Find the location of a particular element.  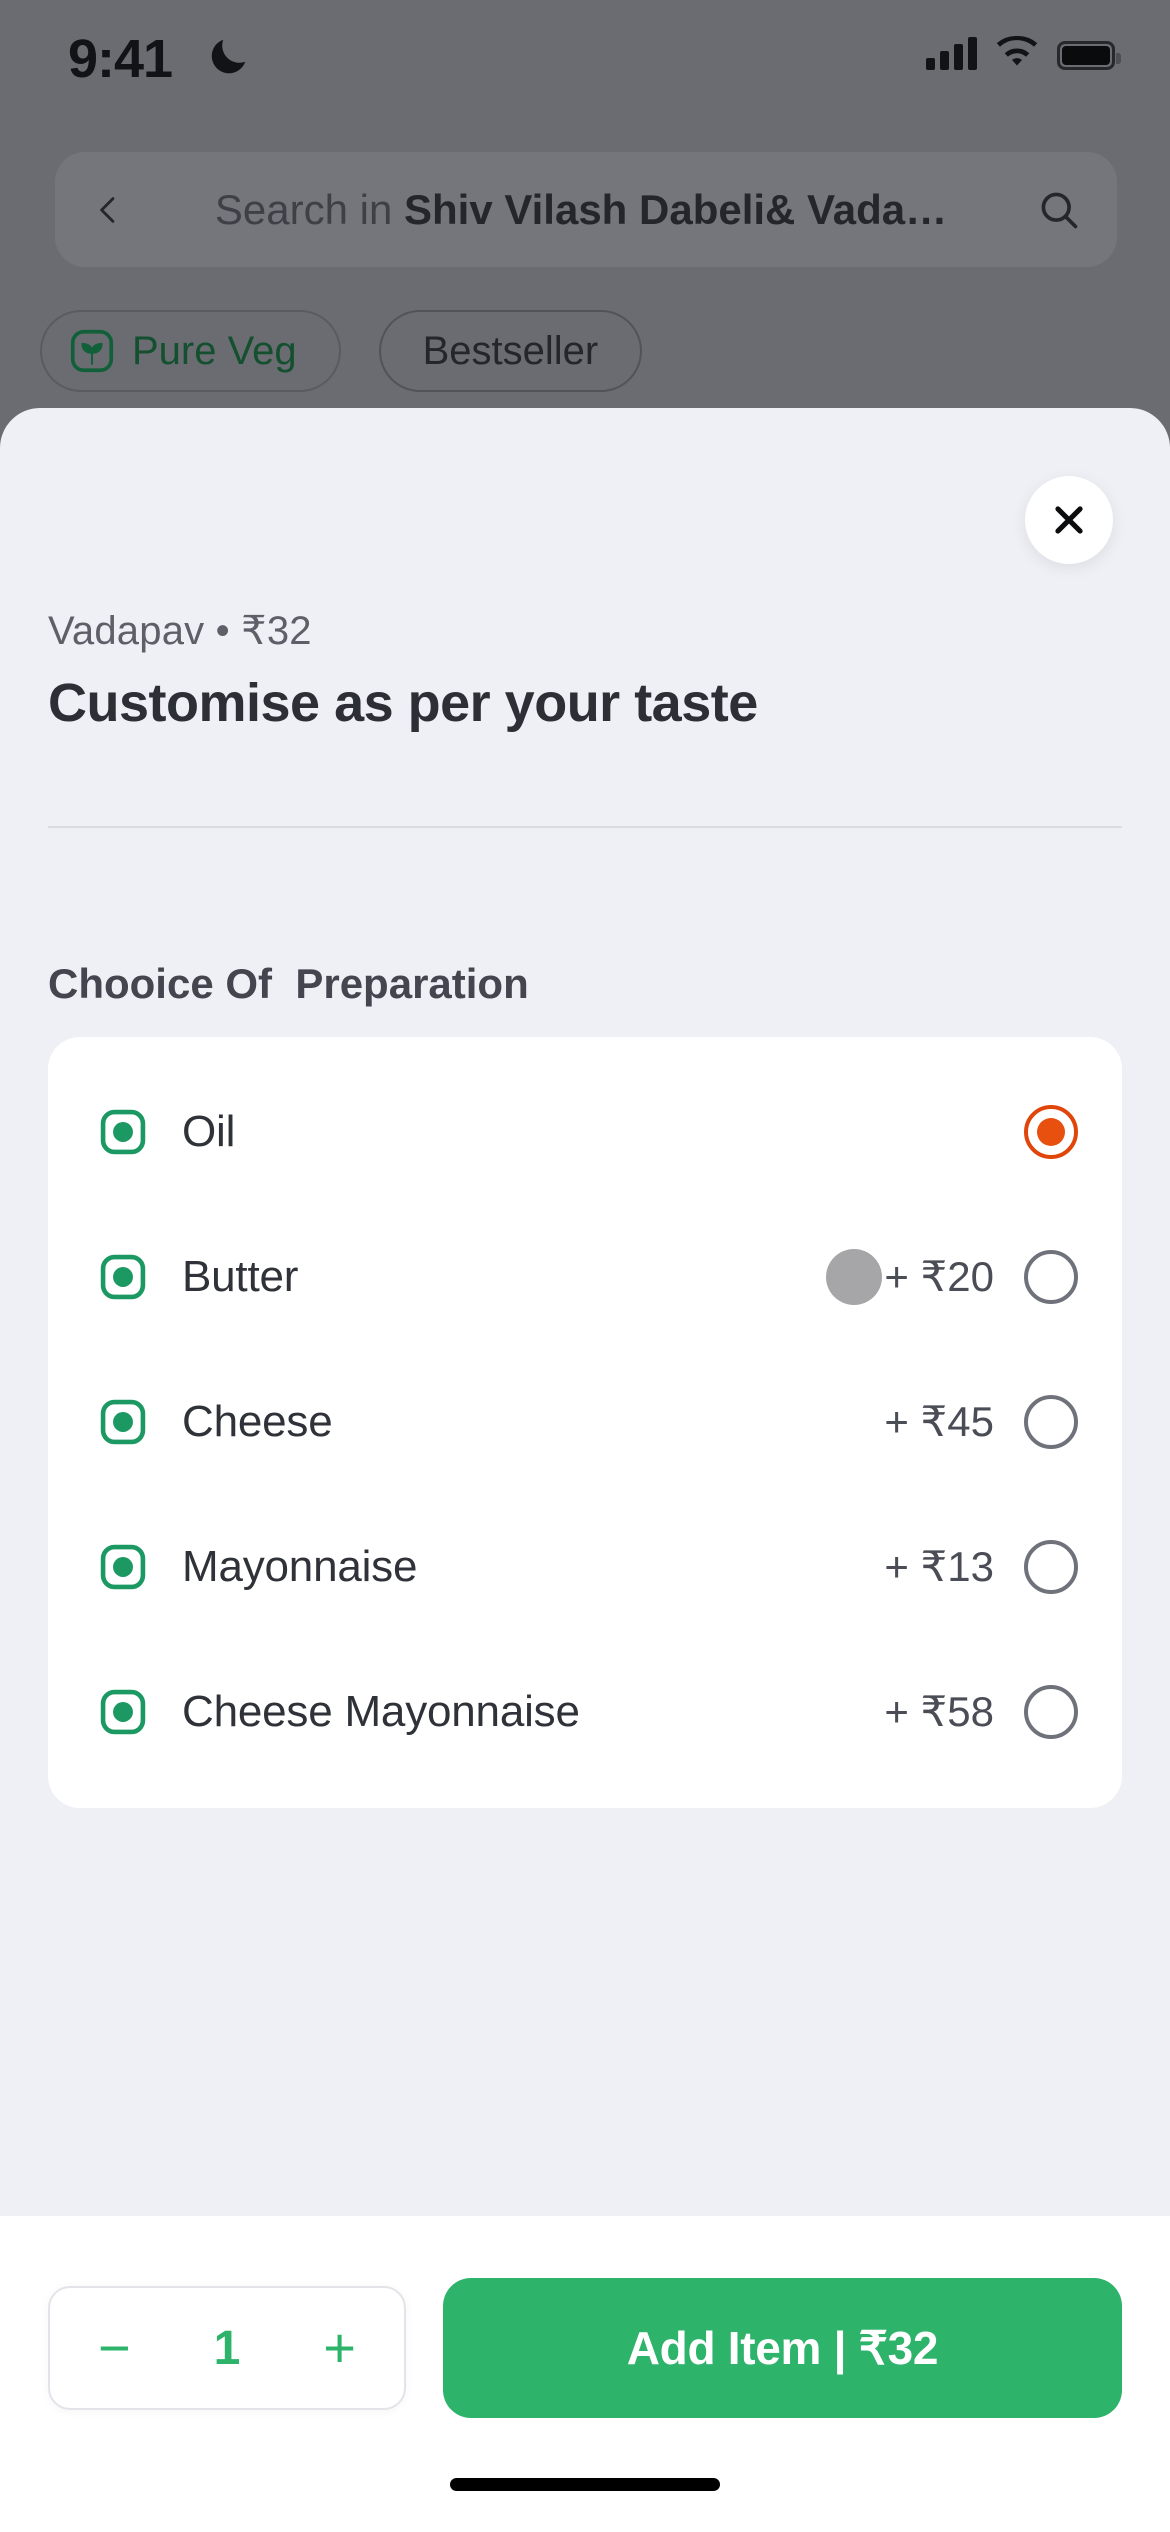

option-row-cheese: Cheese + ₹45 is located at coordinates (585, 1421).